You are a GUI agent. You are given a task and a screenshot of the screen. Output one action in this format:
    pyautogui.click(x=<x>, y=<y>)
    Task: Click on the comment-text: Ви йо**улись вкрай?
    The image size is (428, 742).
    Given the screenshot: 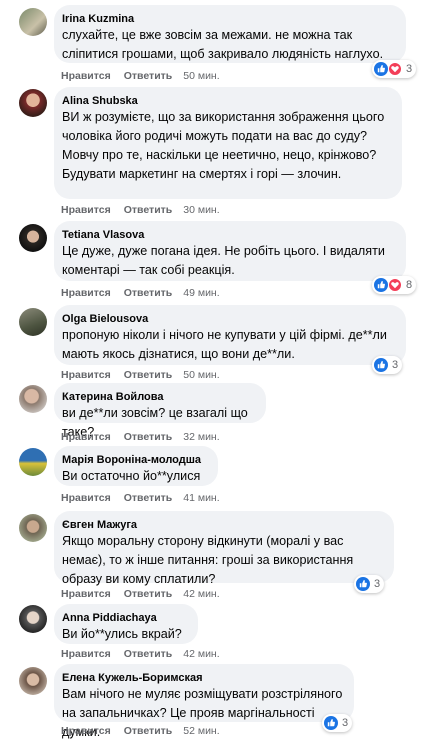 What is the action you would take?
    pyautogui.click(x=122, y=634)
    